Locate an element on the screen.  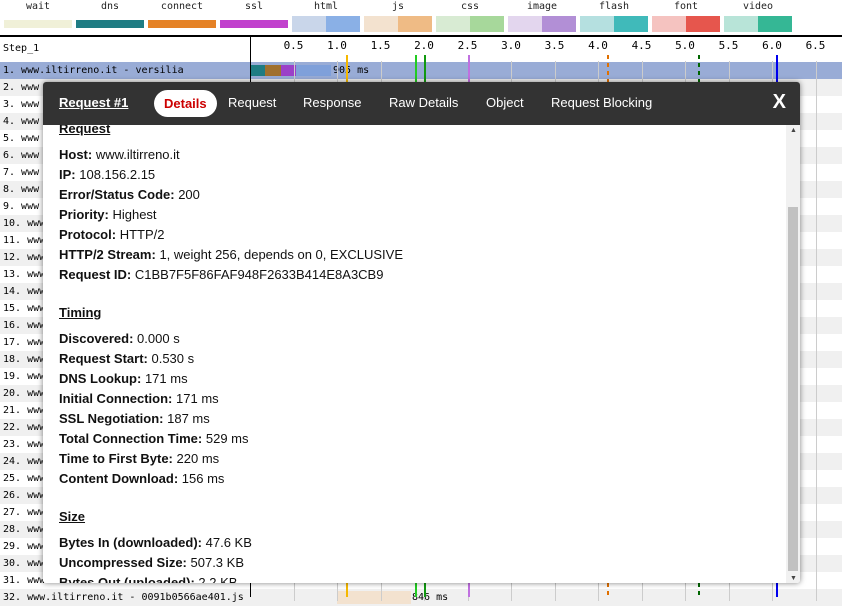
detail-line: Uncompressed Size: 507.3 KB is located at coordinates (151, 562).